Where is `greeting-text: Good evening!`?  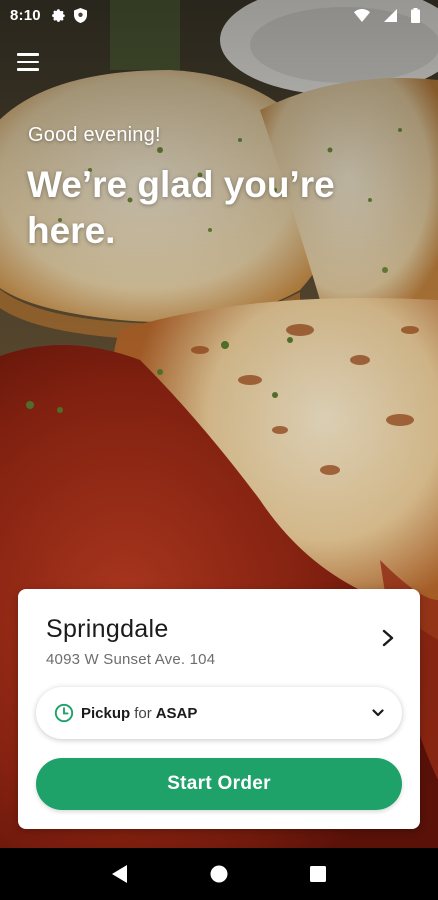 greeting-text: Good evening! is located at coordinates (94, 135).